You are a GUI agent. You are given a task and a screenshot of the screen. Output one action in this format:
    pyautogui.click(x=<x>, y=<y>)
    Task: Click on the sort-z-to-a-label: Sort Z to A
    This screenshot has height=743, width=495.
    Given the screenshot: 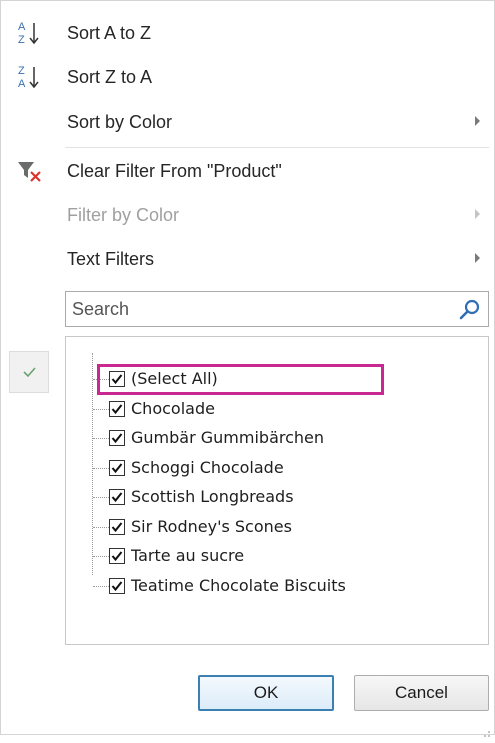 What is the action you would take?
    pyautogui.click(x=110, y=77)
    